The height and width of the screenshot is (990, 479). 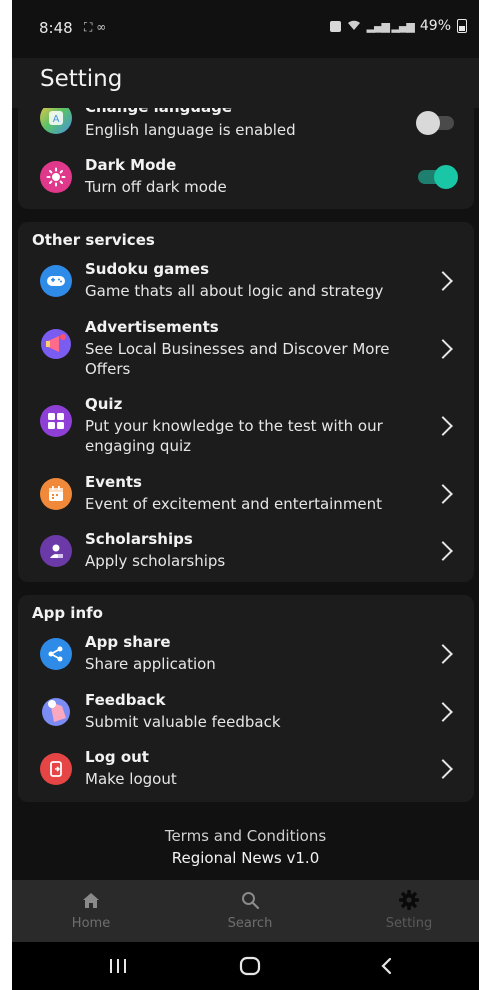 What do you see at coordinates (147, 269) in the screenshot?
I see `sudoku-title: Sudoku games` at bounding box center [147, 269].